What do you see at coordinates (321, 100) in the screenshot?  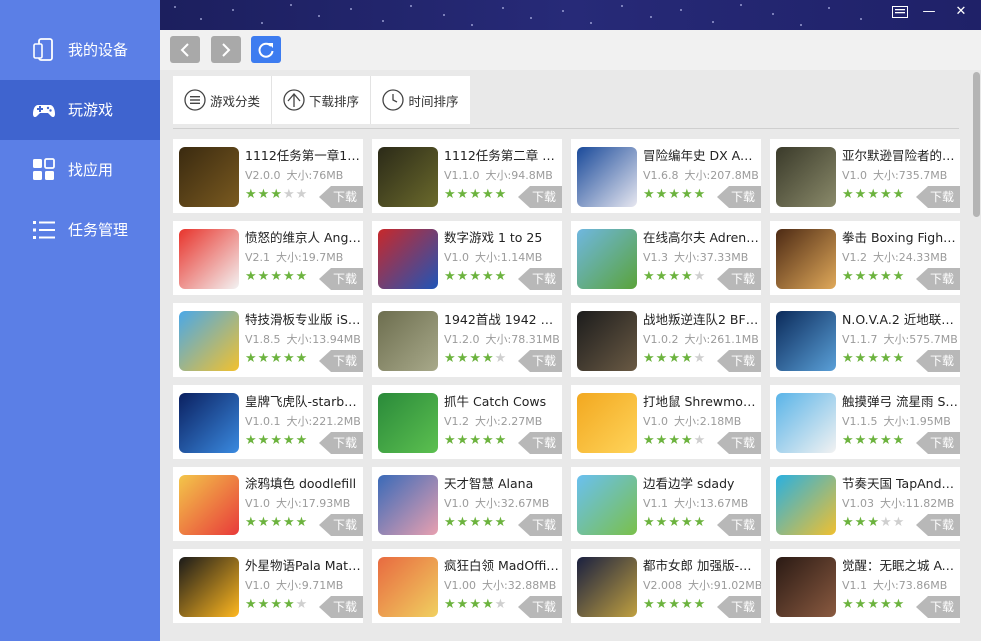 I see `sort-downloads-button: 下载排序` at bounding box center [321, 100].